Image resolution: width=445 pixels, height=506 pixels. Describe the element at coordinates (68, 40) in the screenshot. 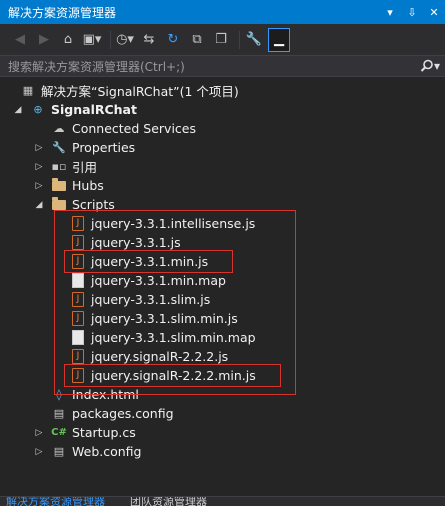

I see `home-icon: ⌂` at that location.